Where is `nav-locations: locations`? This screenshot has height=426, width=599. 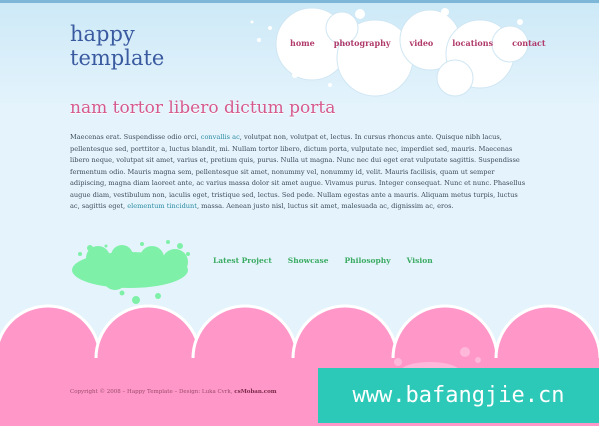
nav-locations: locations is located at coordinates (472, 43).